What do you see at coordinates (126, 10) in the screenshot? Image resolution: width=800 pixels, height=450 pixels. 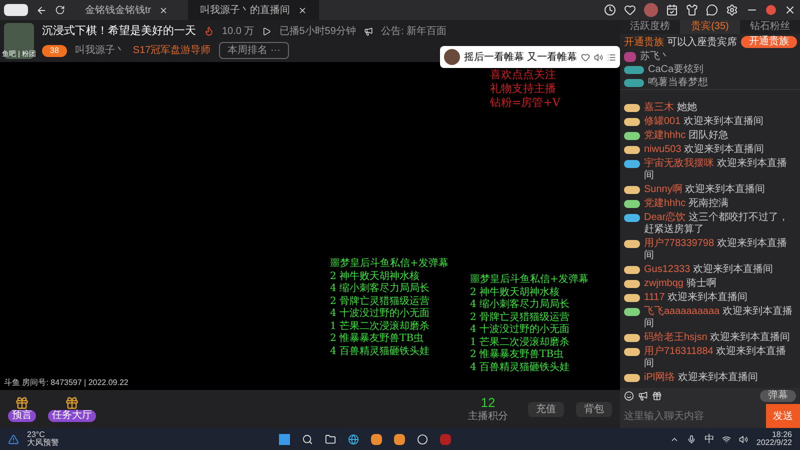 I see `browser-tab: 金铭钱金铭钱tr` at bounding box center [126, 10].